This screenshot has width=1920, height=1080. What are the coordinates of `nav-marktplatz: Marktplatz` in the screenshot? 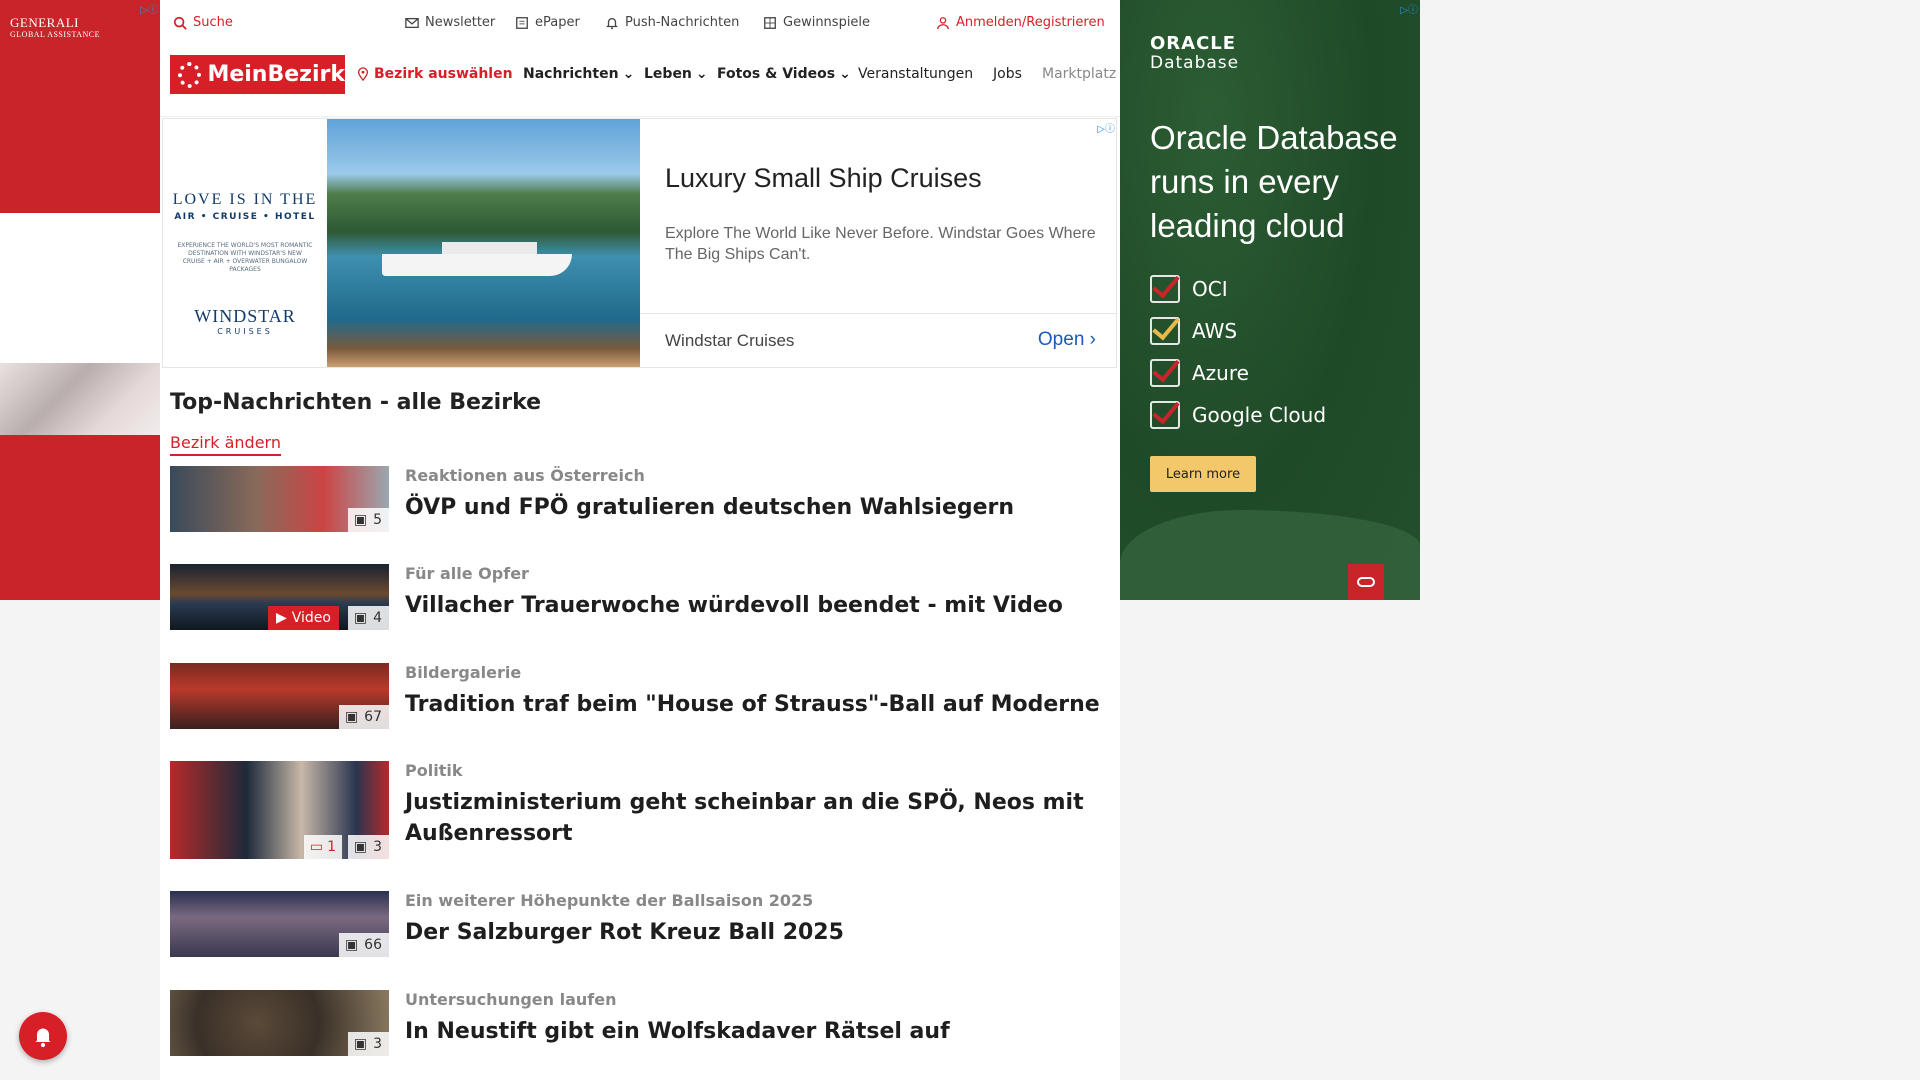 It's located at (1079, 74).